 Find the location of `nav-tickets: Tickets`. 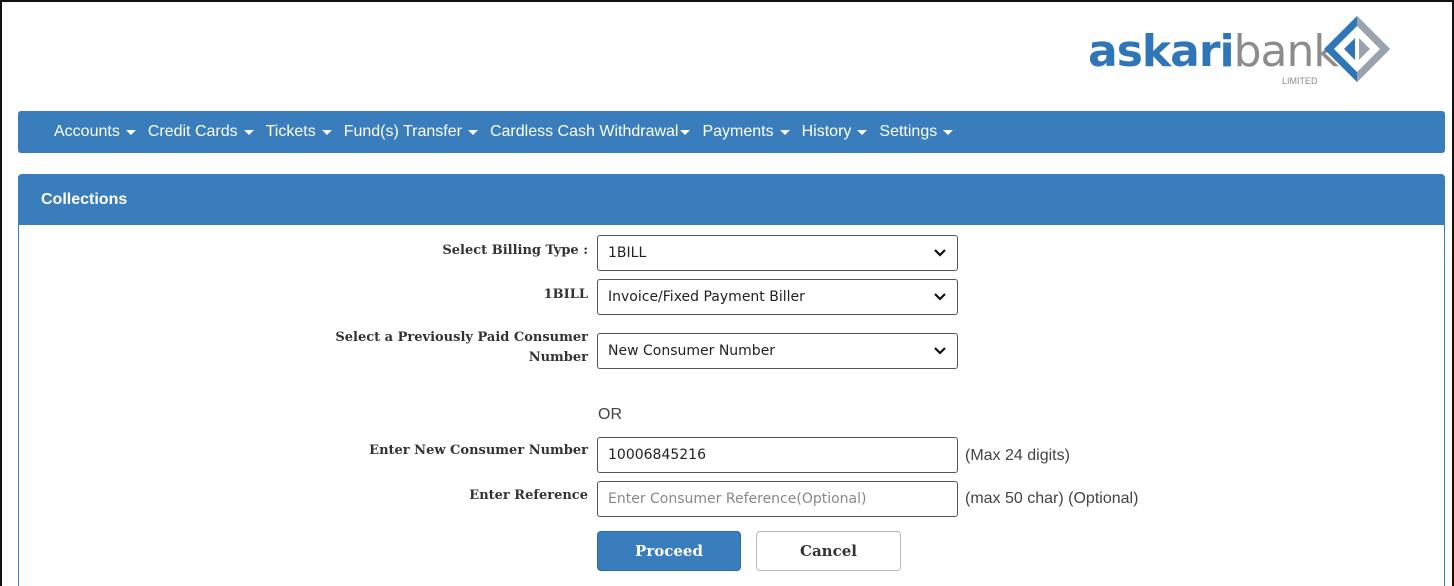

nav-tickets: Tickets is located at coordinates (299, 132).